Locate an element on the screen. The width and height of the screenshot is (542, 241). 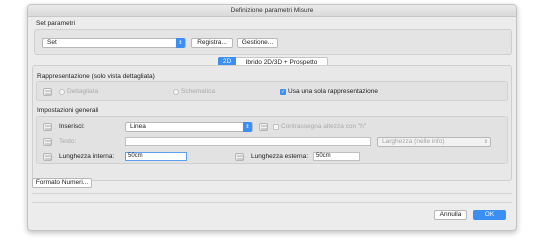
inserisci-select: Linea ⇕ is located at coordinates (189, 127).